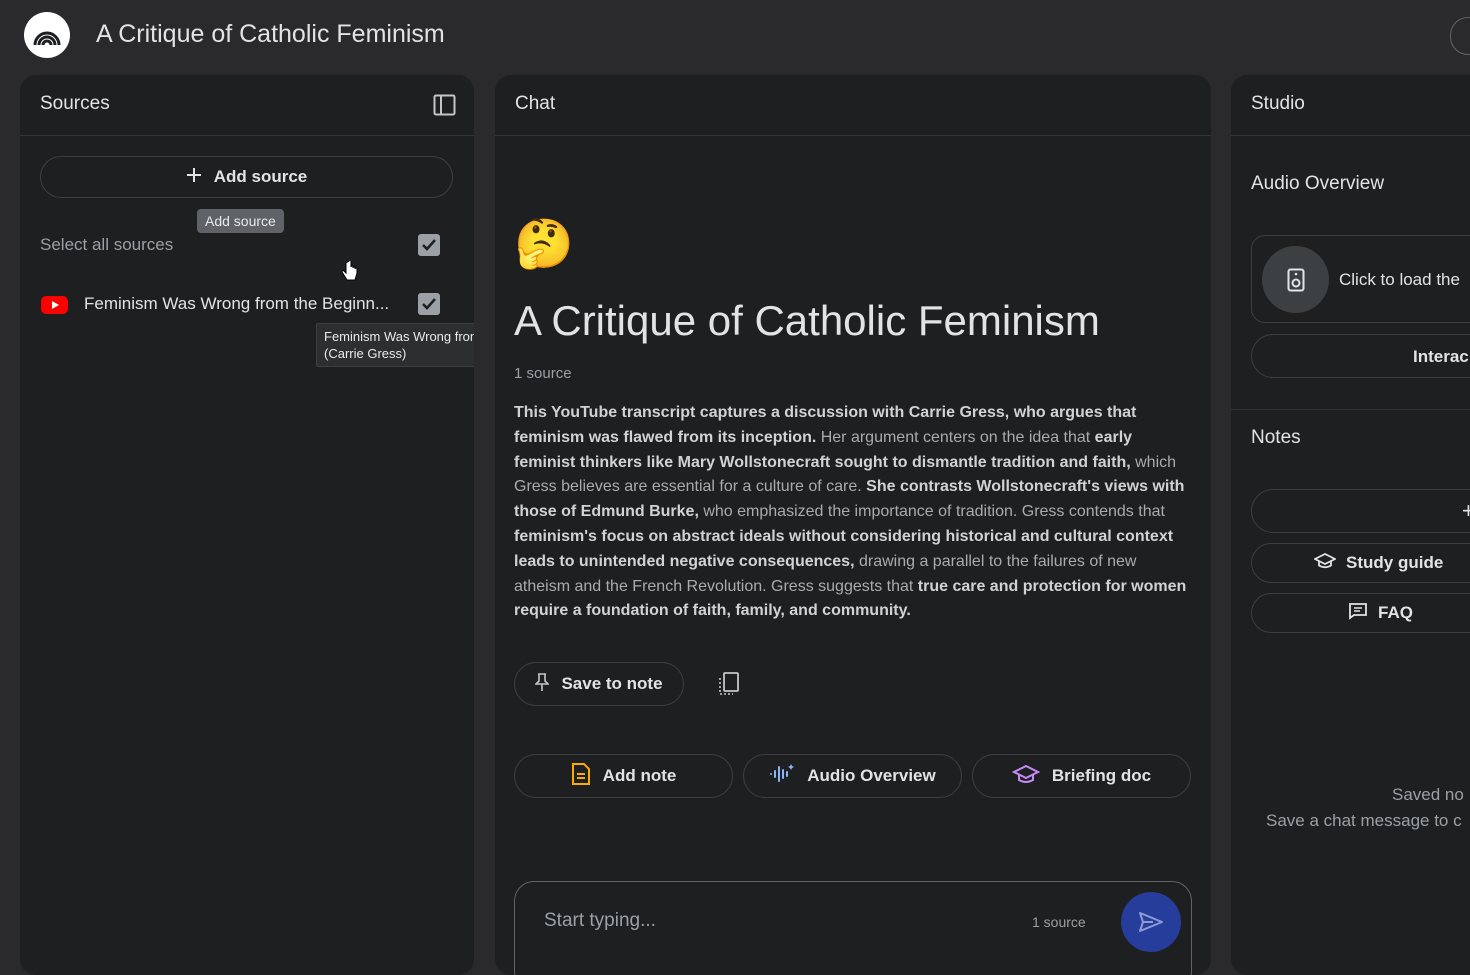 The height and width of the screenshot is (975, 1470). Describe the element at coordinates (535, 103) in the screenshot. I see `chat-title: Chat` at that location.